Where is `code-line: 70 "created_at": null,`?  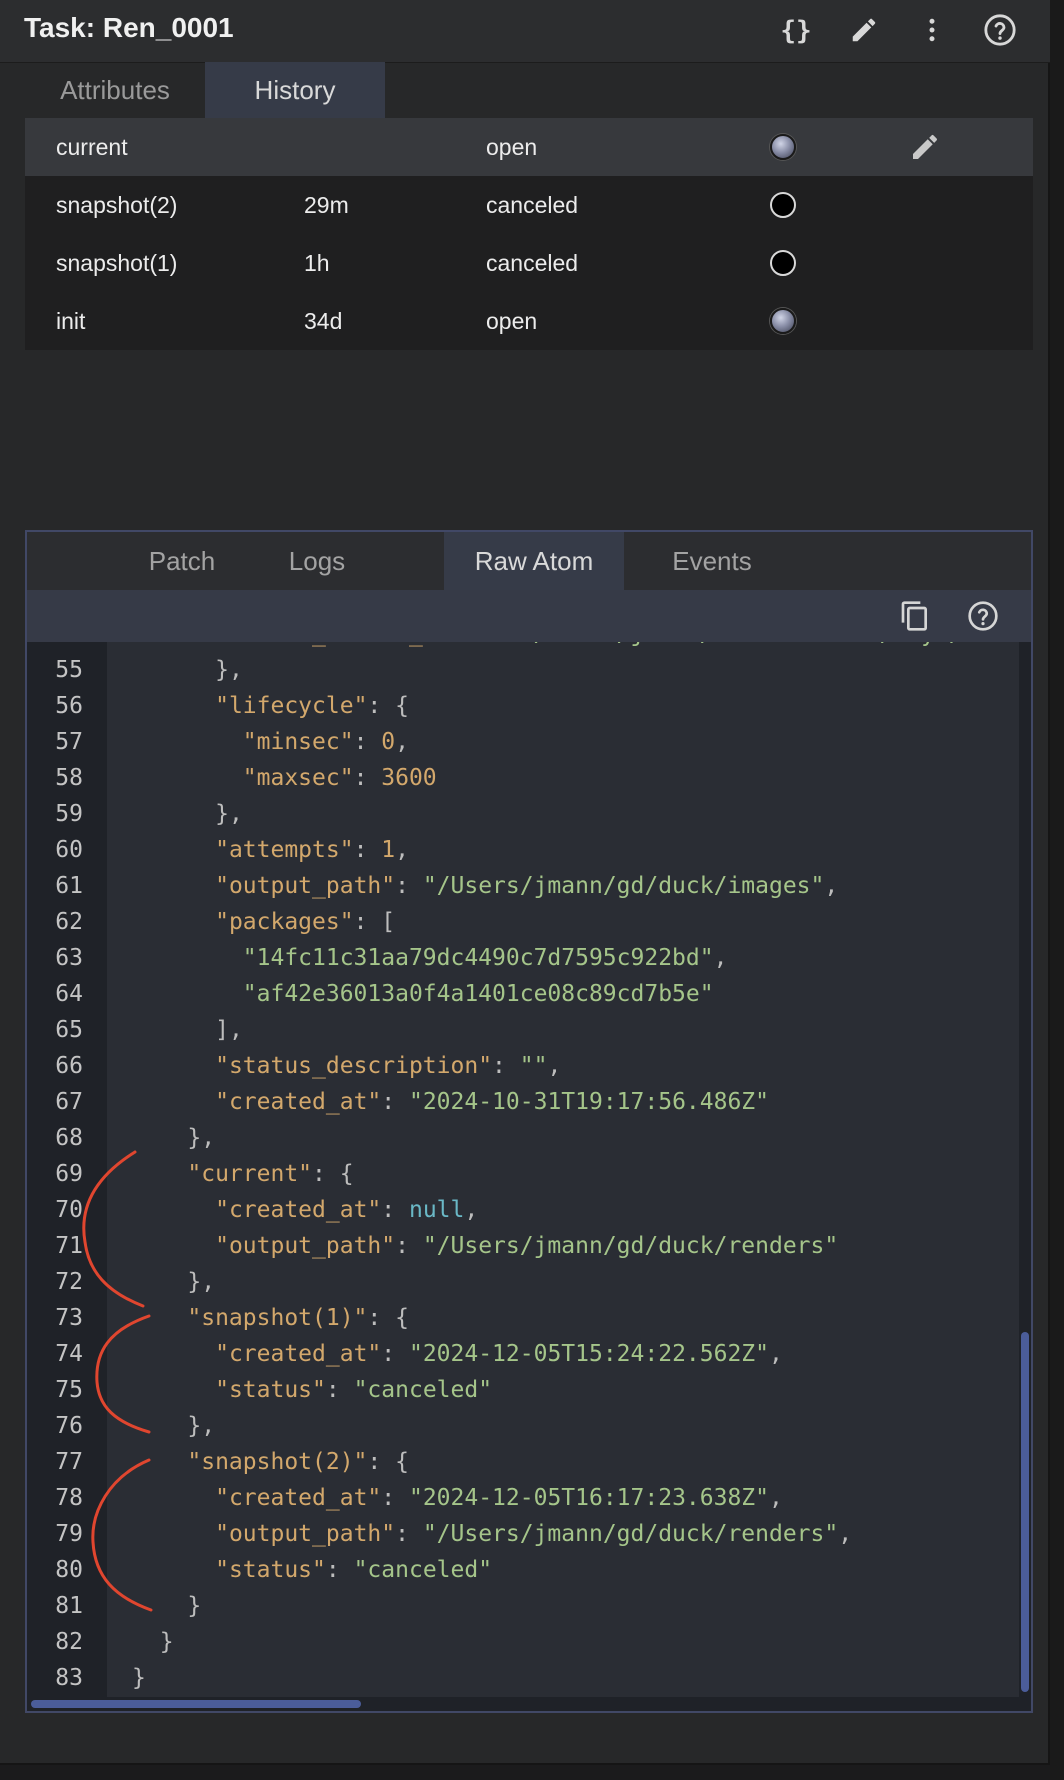
code-line: 70 "created_at": null, is located at coordinates (529, 1210).